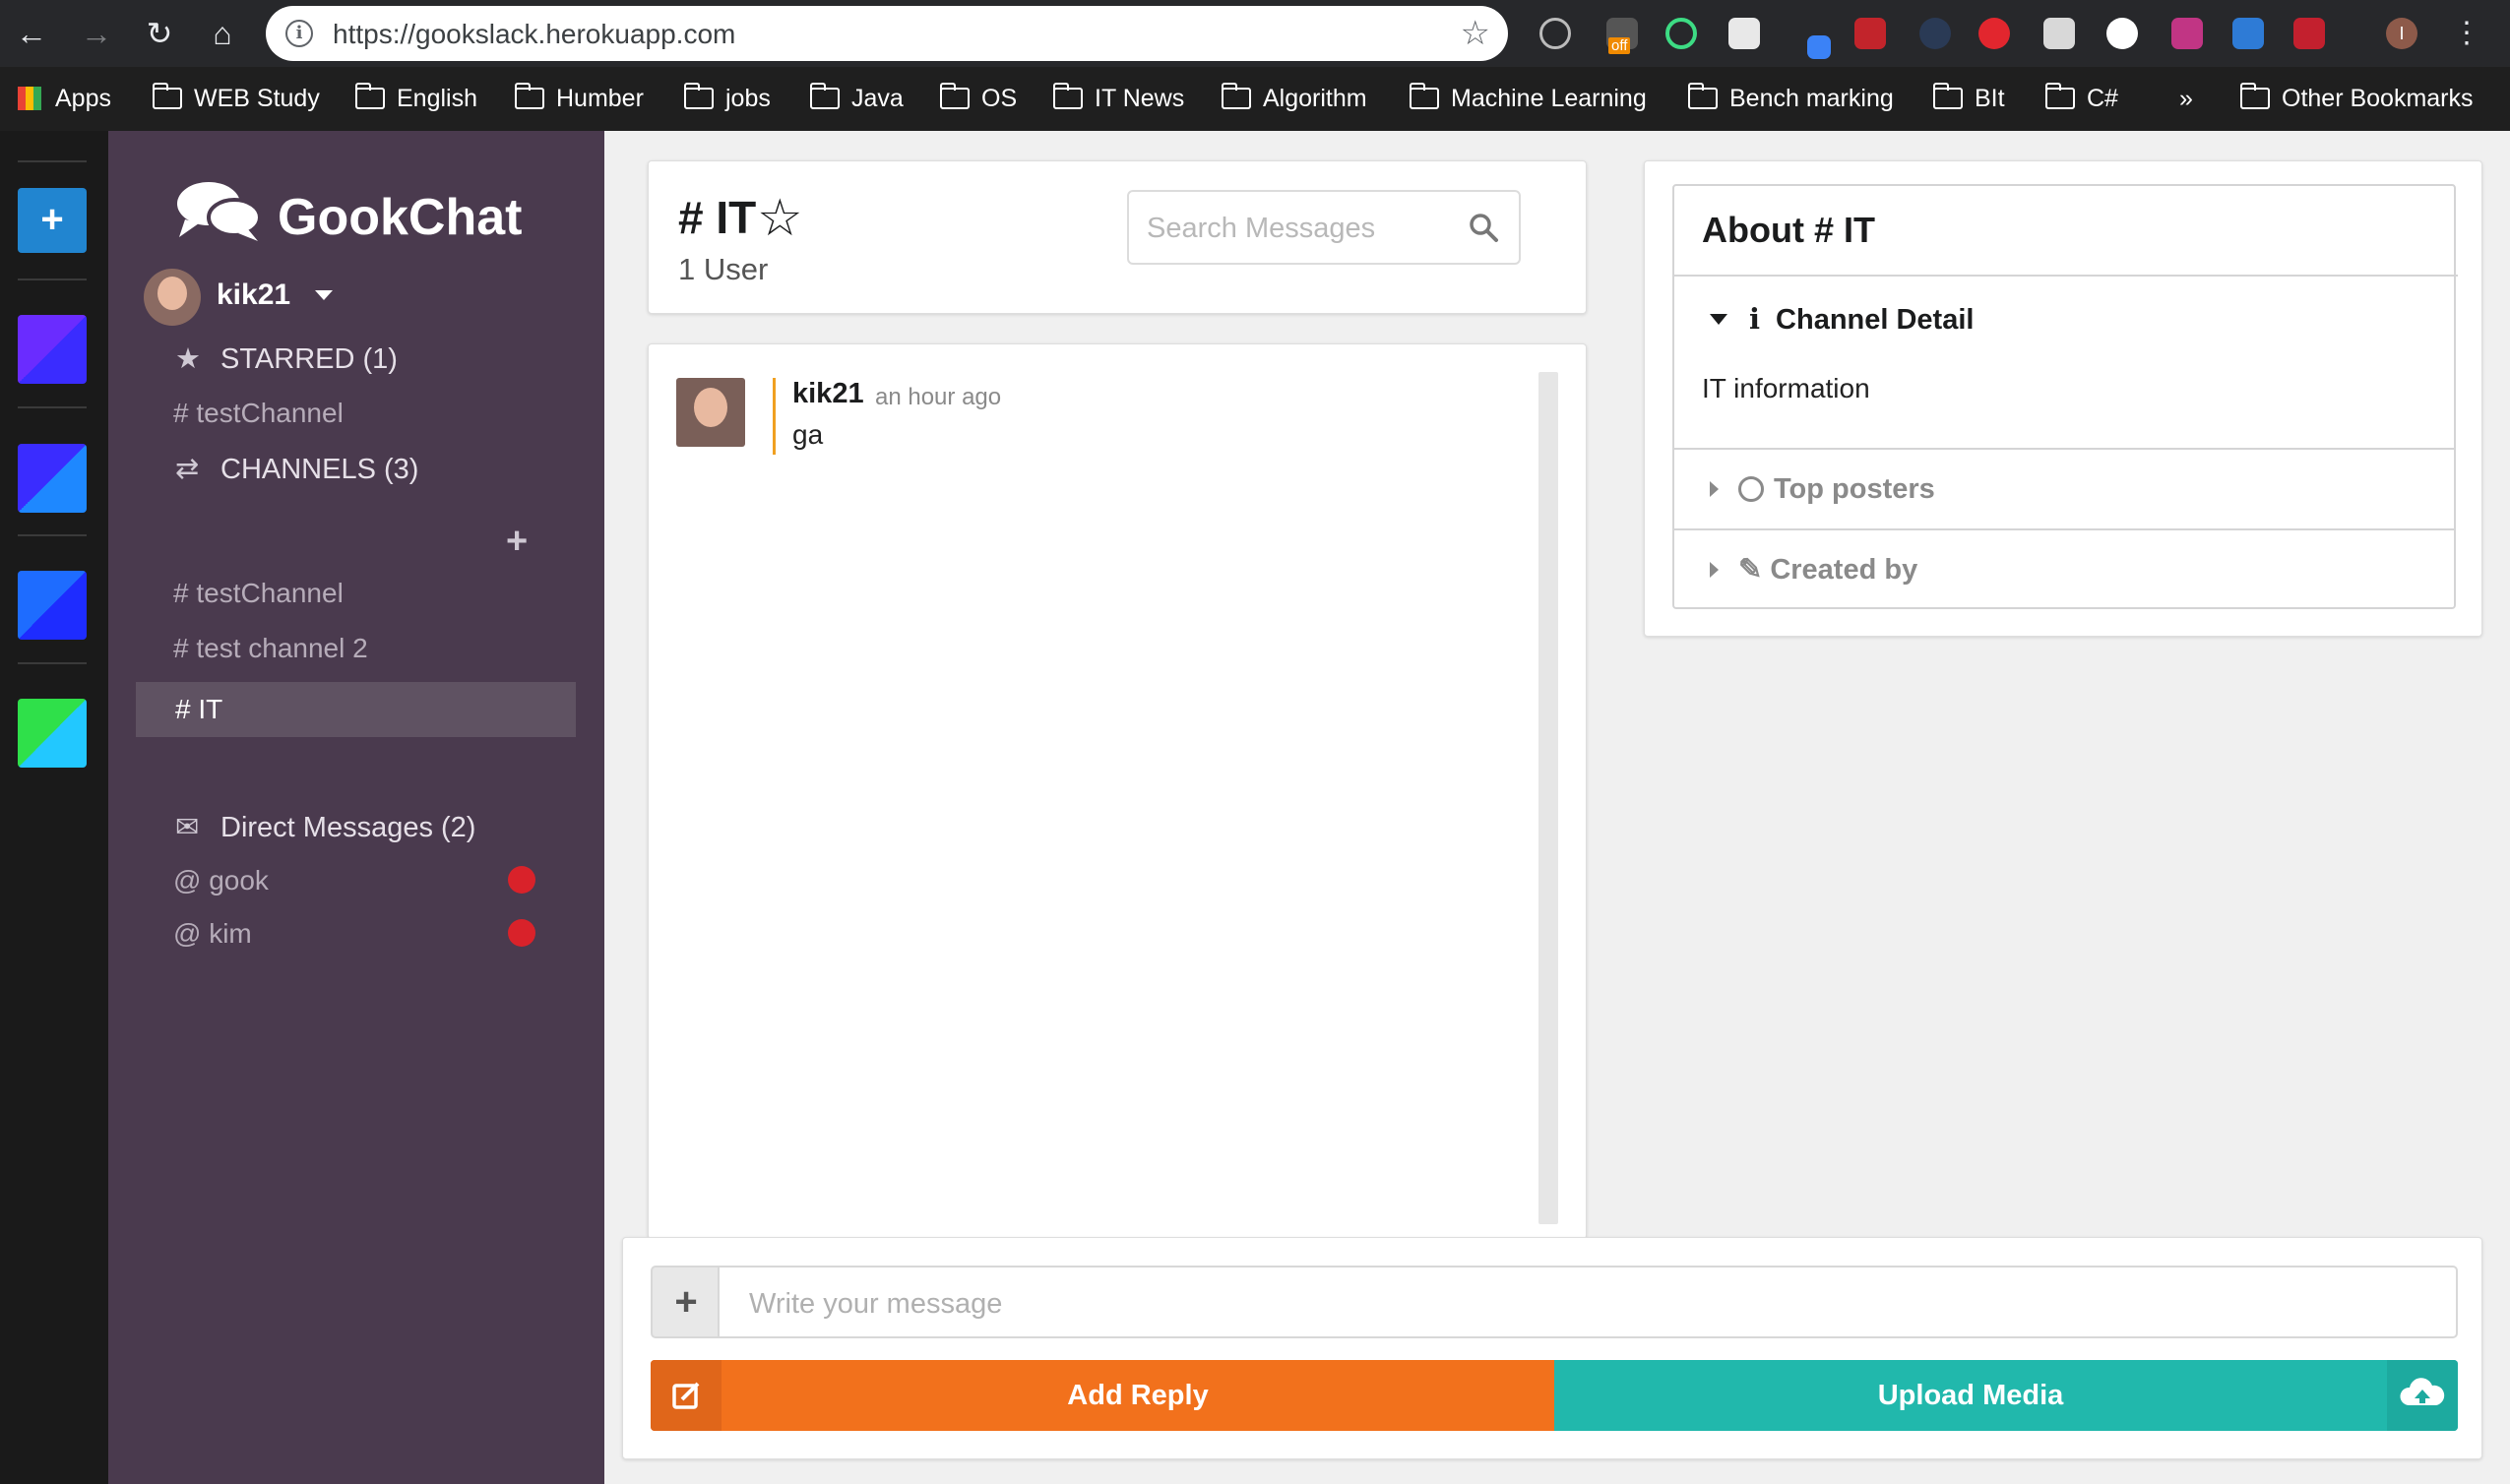 The height and width of the screenshot is (1484, 2510). I want to click on add-reply-button: Add Reply, so click(1102, 1396).